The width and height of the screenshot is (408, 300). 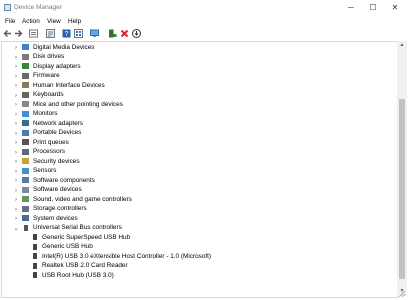 I want to click on scroll-up-icon: ▲, so click(x=402, y=45).